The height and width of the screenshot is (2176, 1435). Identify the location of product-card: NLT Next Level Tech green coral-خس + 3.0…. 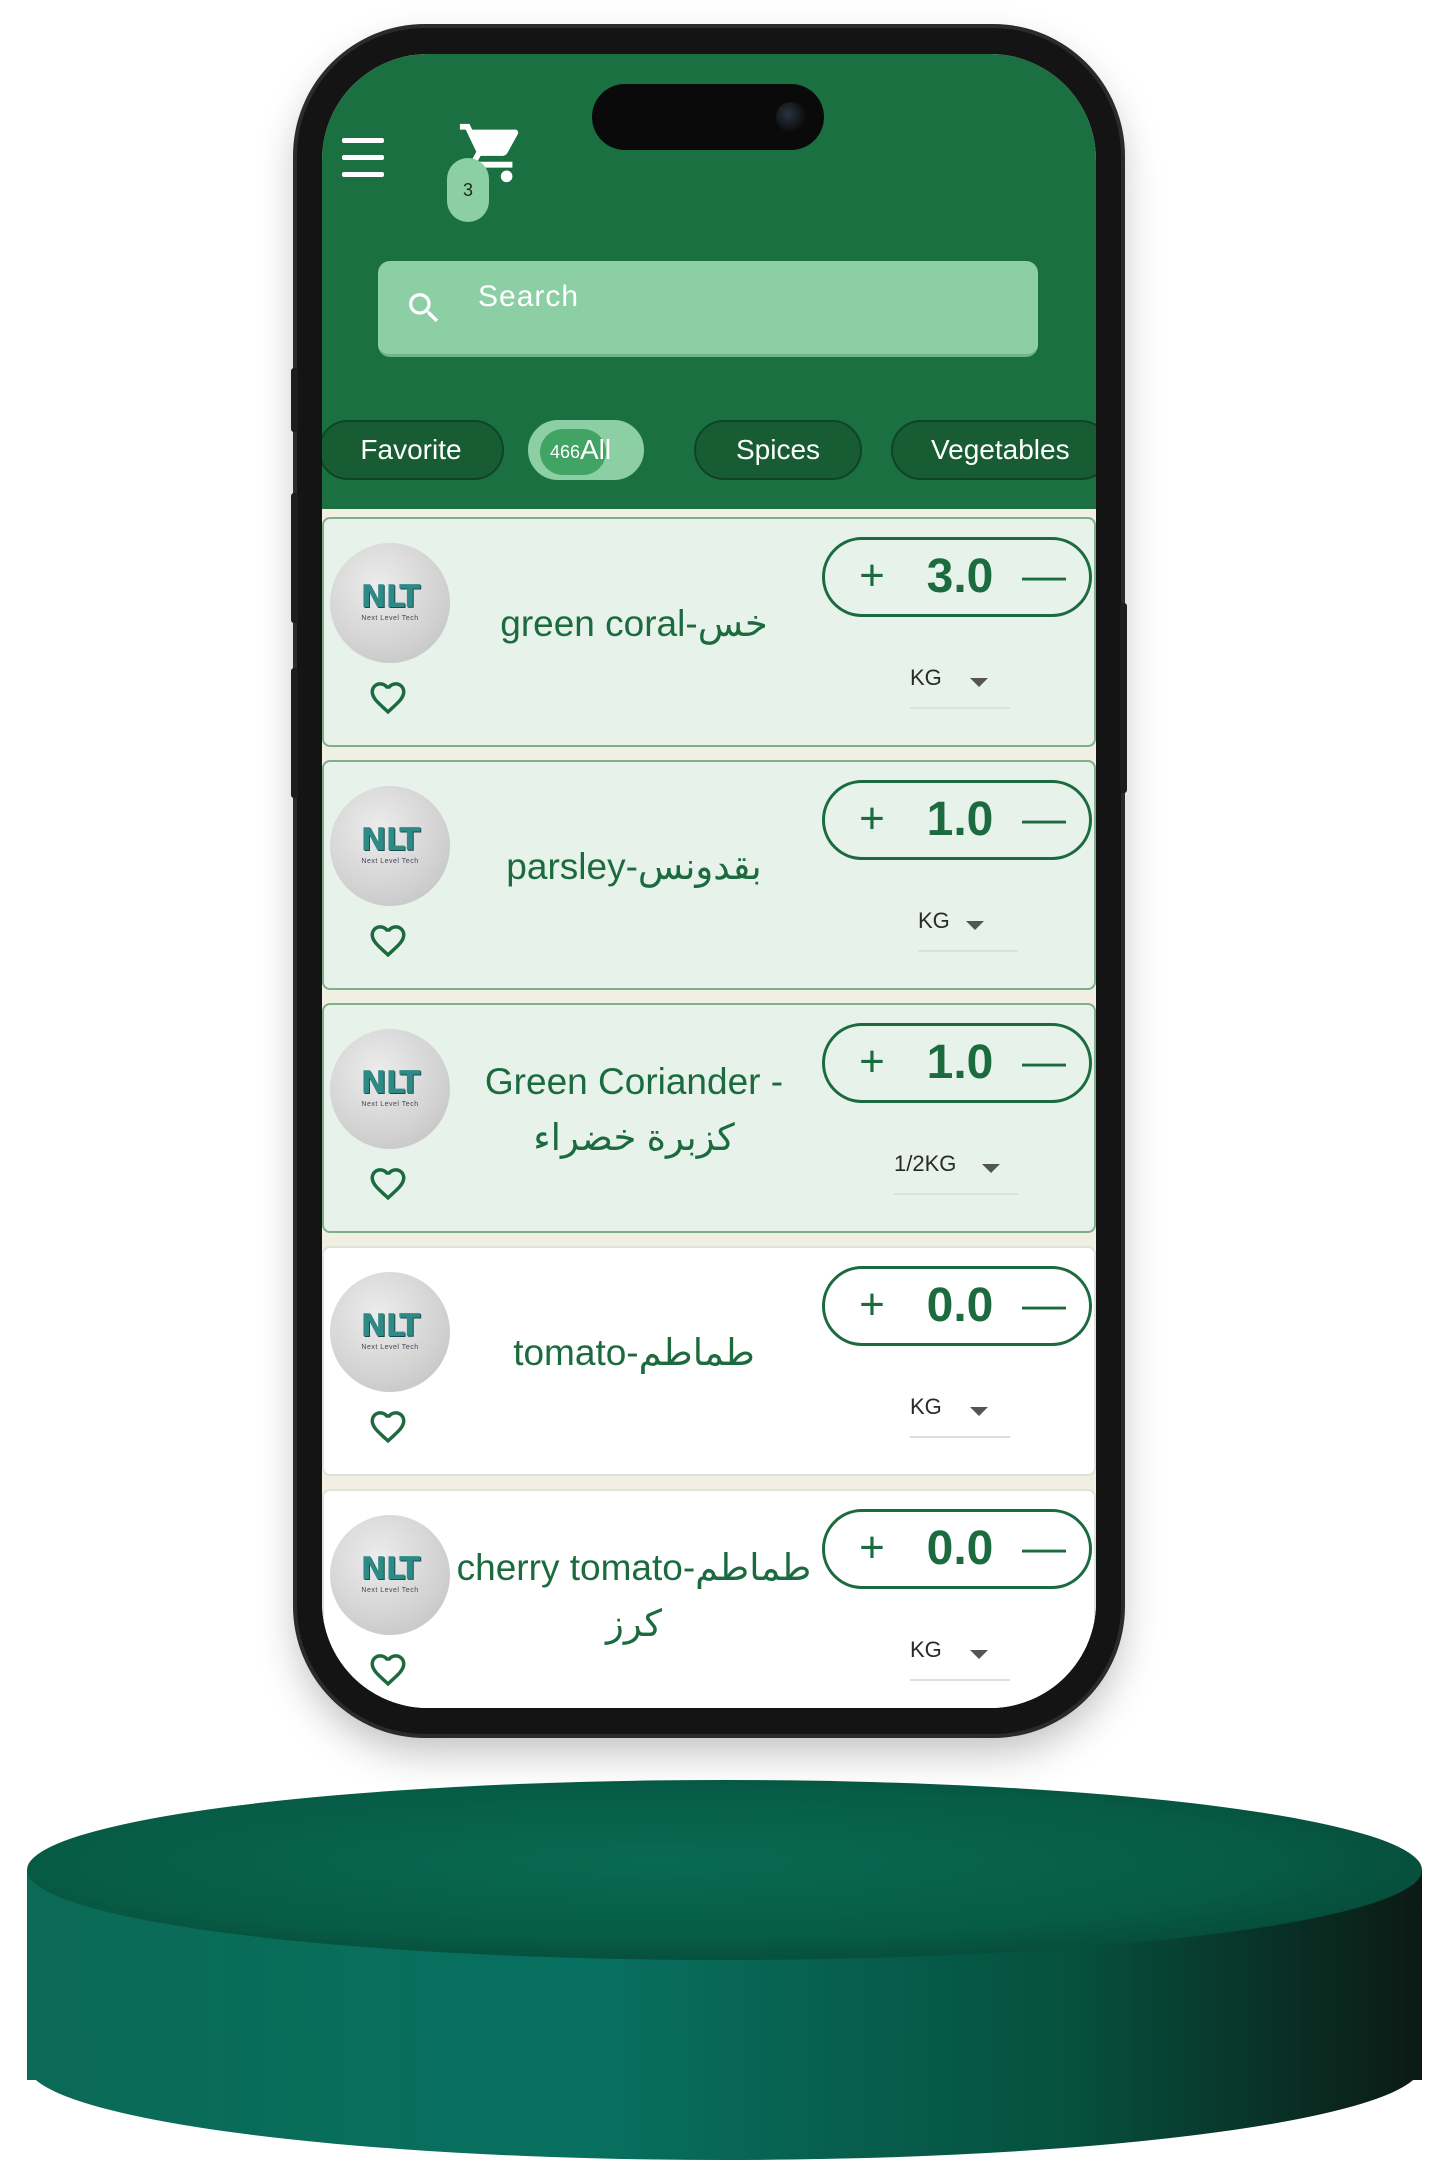
(709, 632).